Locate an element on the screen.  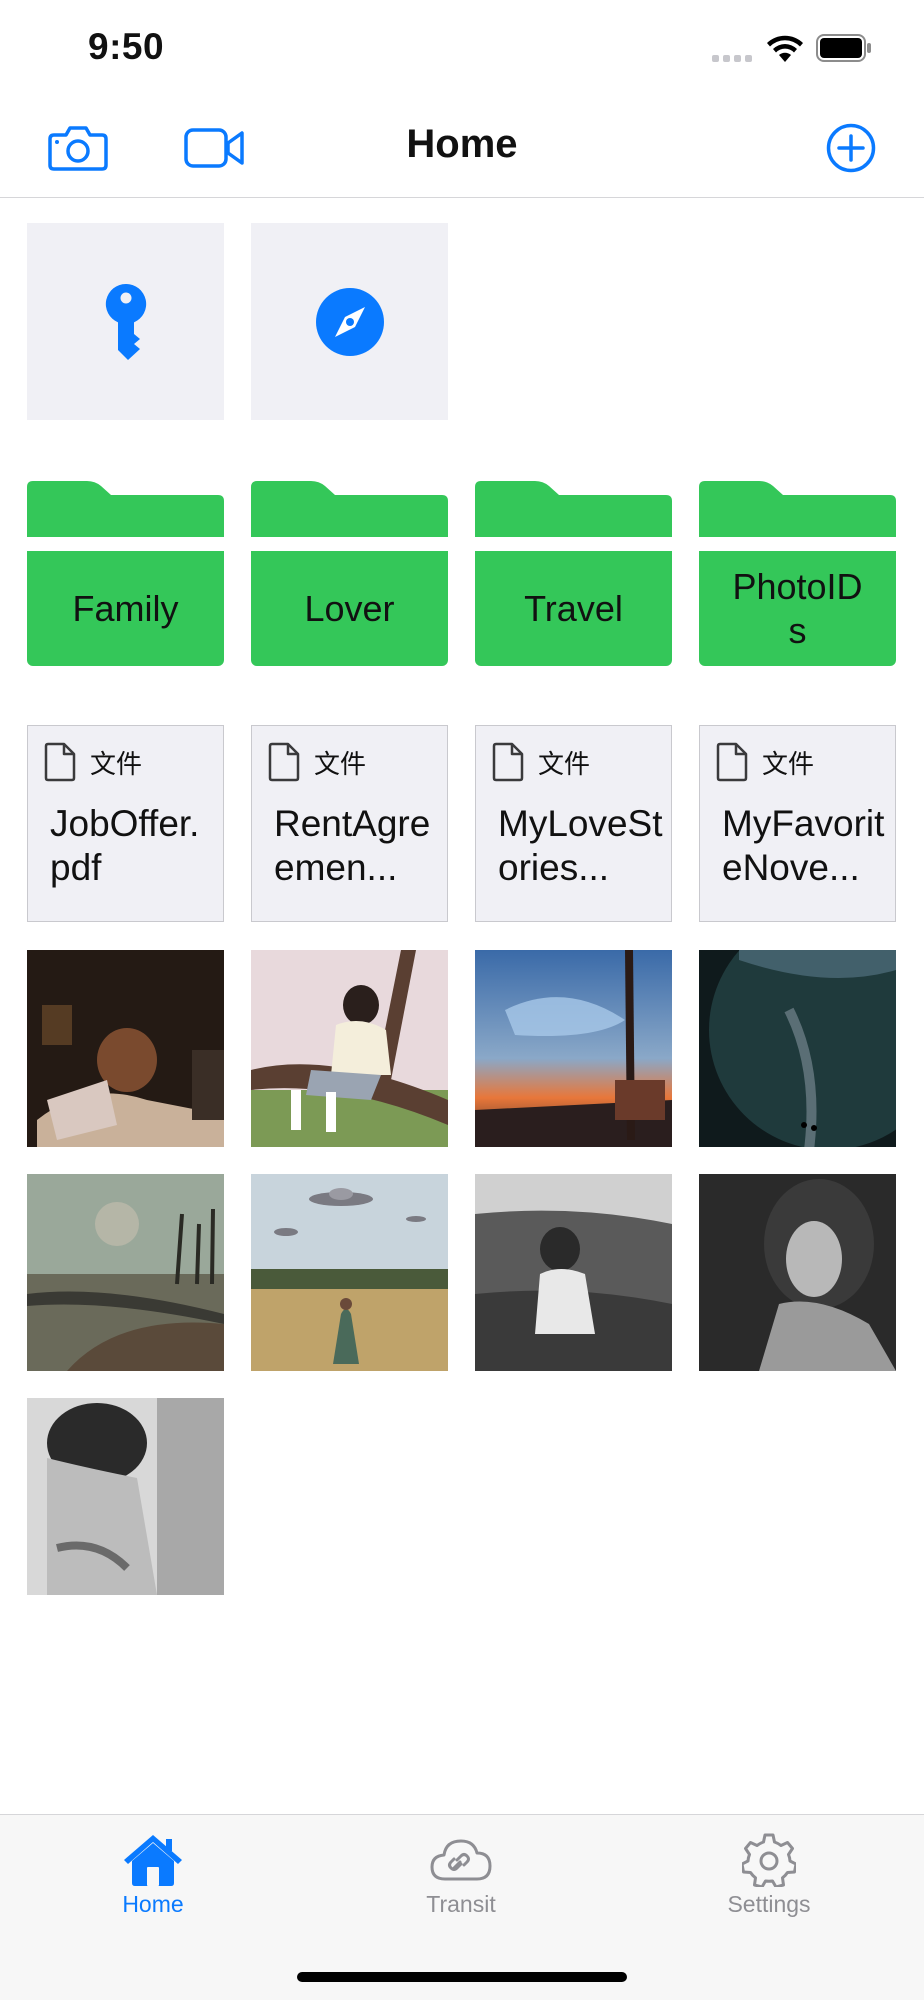
house-icon is located at coordinates (153, 1860).